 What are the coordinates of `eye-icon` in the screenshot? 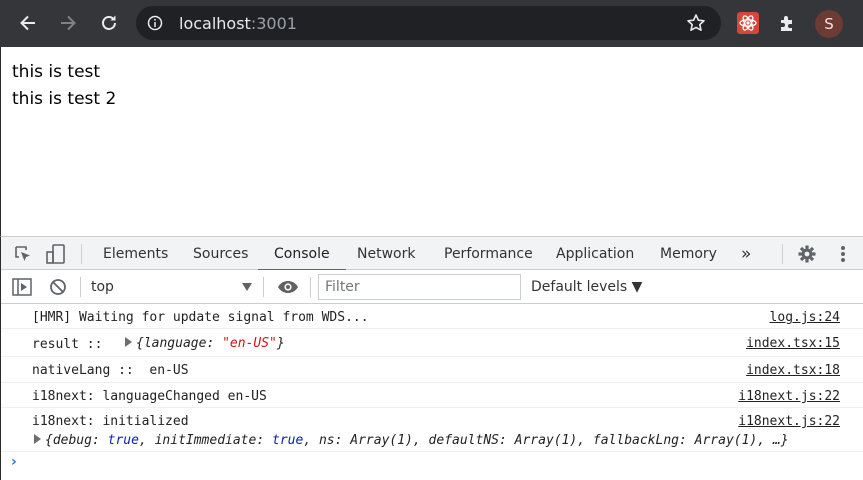 It's located at (288, 287).